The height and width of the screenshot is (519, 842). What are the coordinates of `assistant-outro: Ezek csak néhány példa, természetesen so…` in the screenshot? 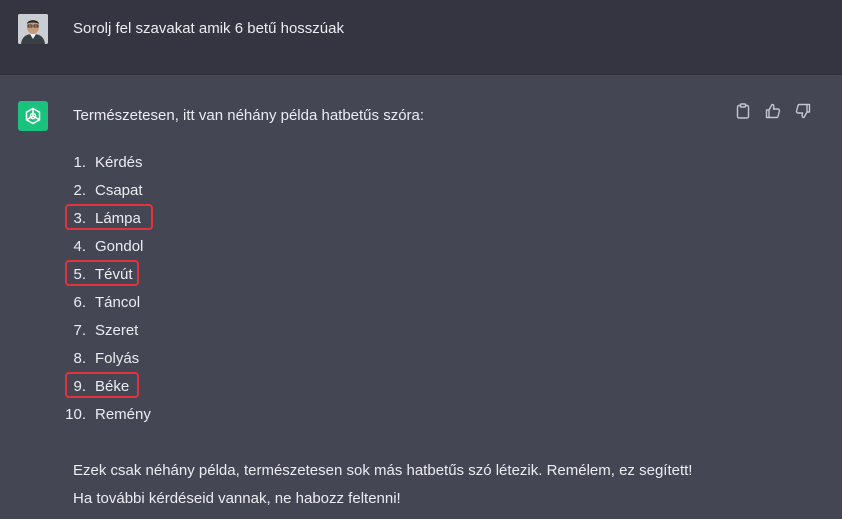 It's located at (382, 485).